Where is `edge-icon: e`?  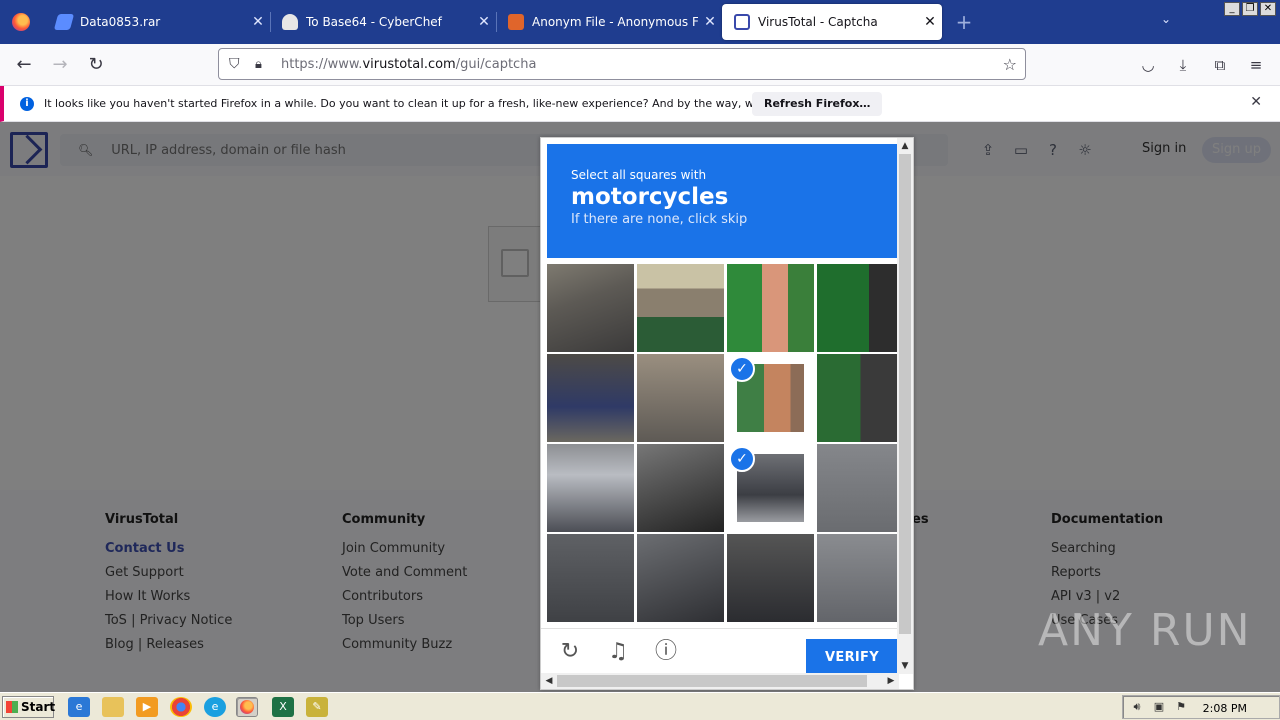 edge-icon: e is located at coordinates (215, 707).